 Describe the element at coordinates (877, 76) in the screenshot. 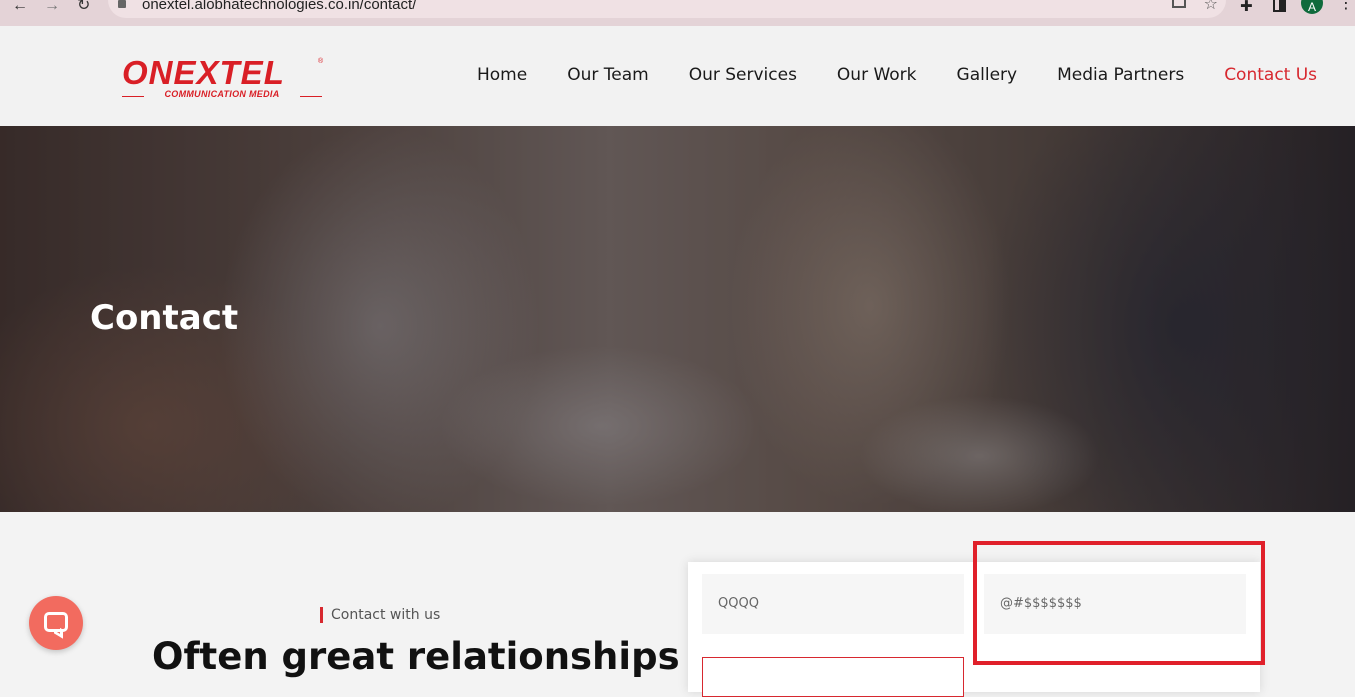

I see `nav-our-work: Our Work` at that location.